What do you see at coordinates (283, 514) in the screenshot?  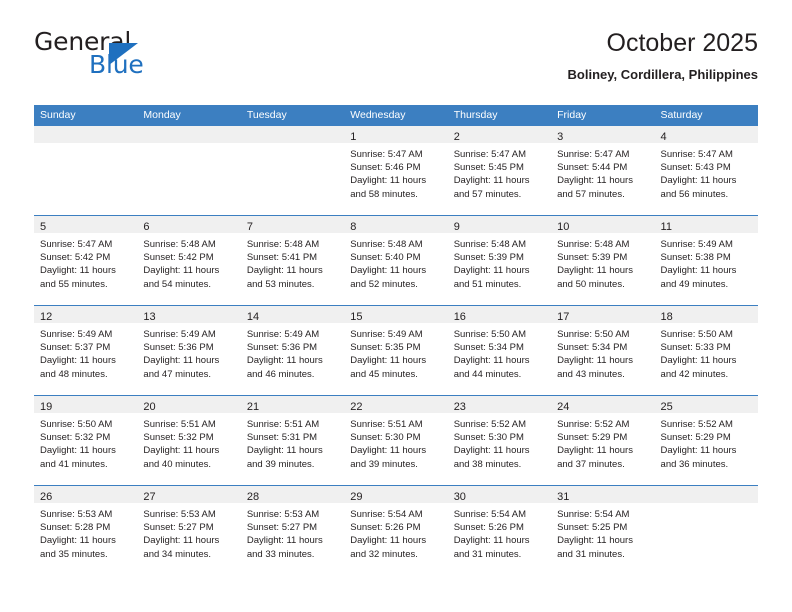 I see `day-detail-line: Sunrise: 5:53 AM` at bounding box center [283, 514].